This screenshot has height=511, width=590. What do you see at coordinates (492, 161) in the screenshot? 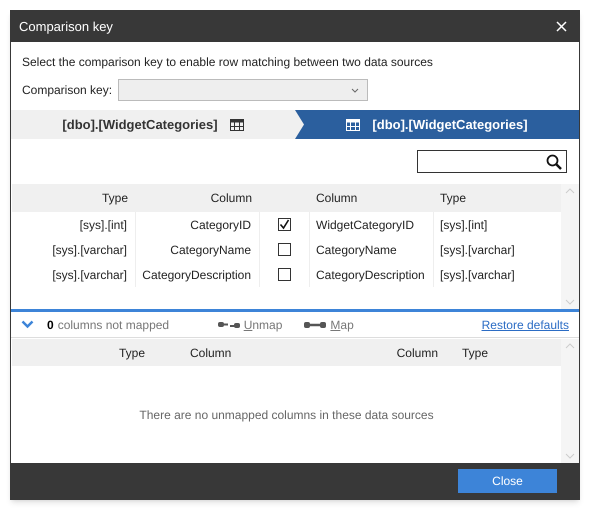
I see `search-field` at bounding box center [492, 161].